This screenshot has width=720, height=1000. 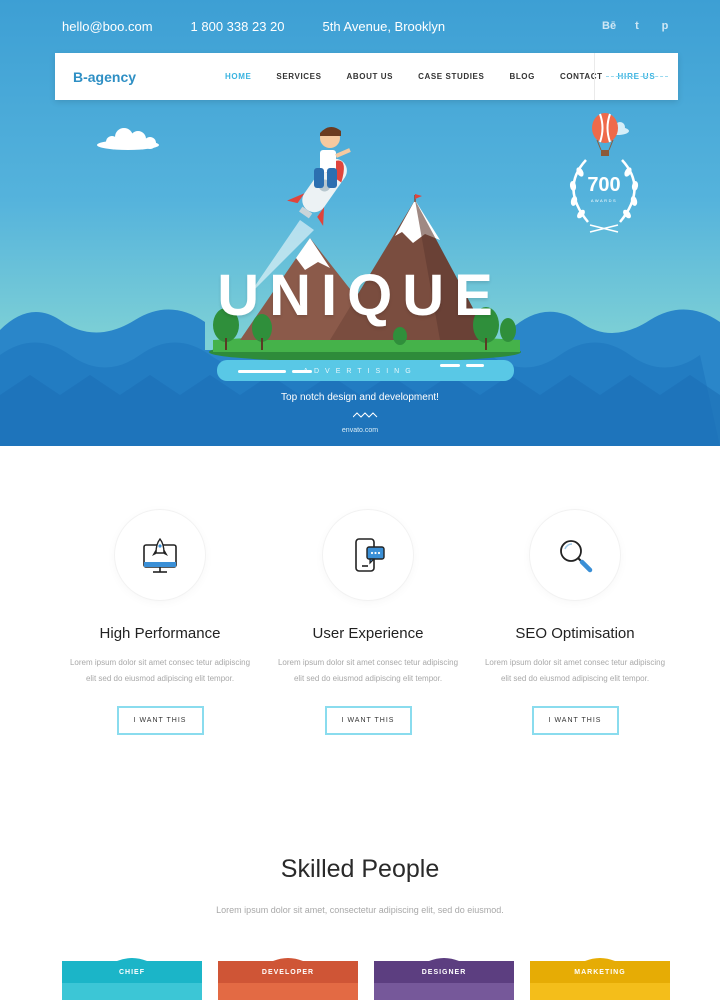 What do you see at coordinates (238, 76) in the screenshot?
I see `nav-item-home: HOME` at bounding box center [238, 76].